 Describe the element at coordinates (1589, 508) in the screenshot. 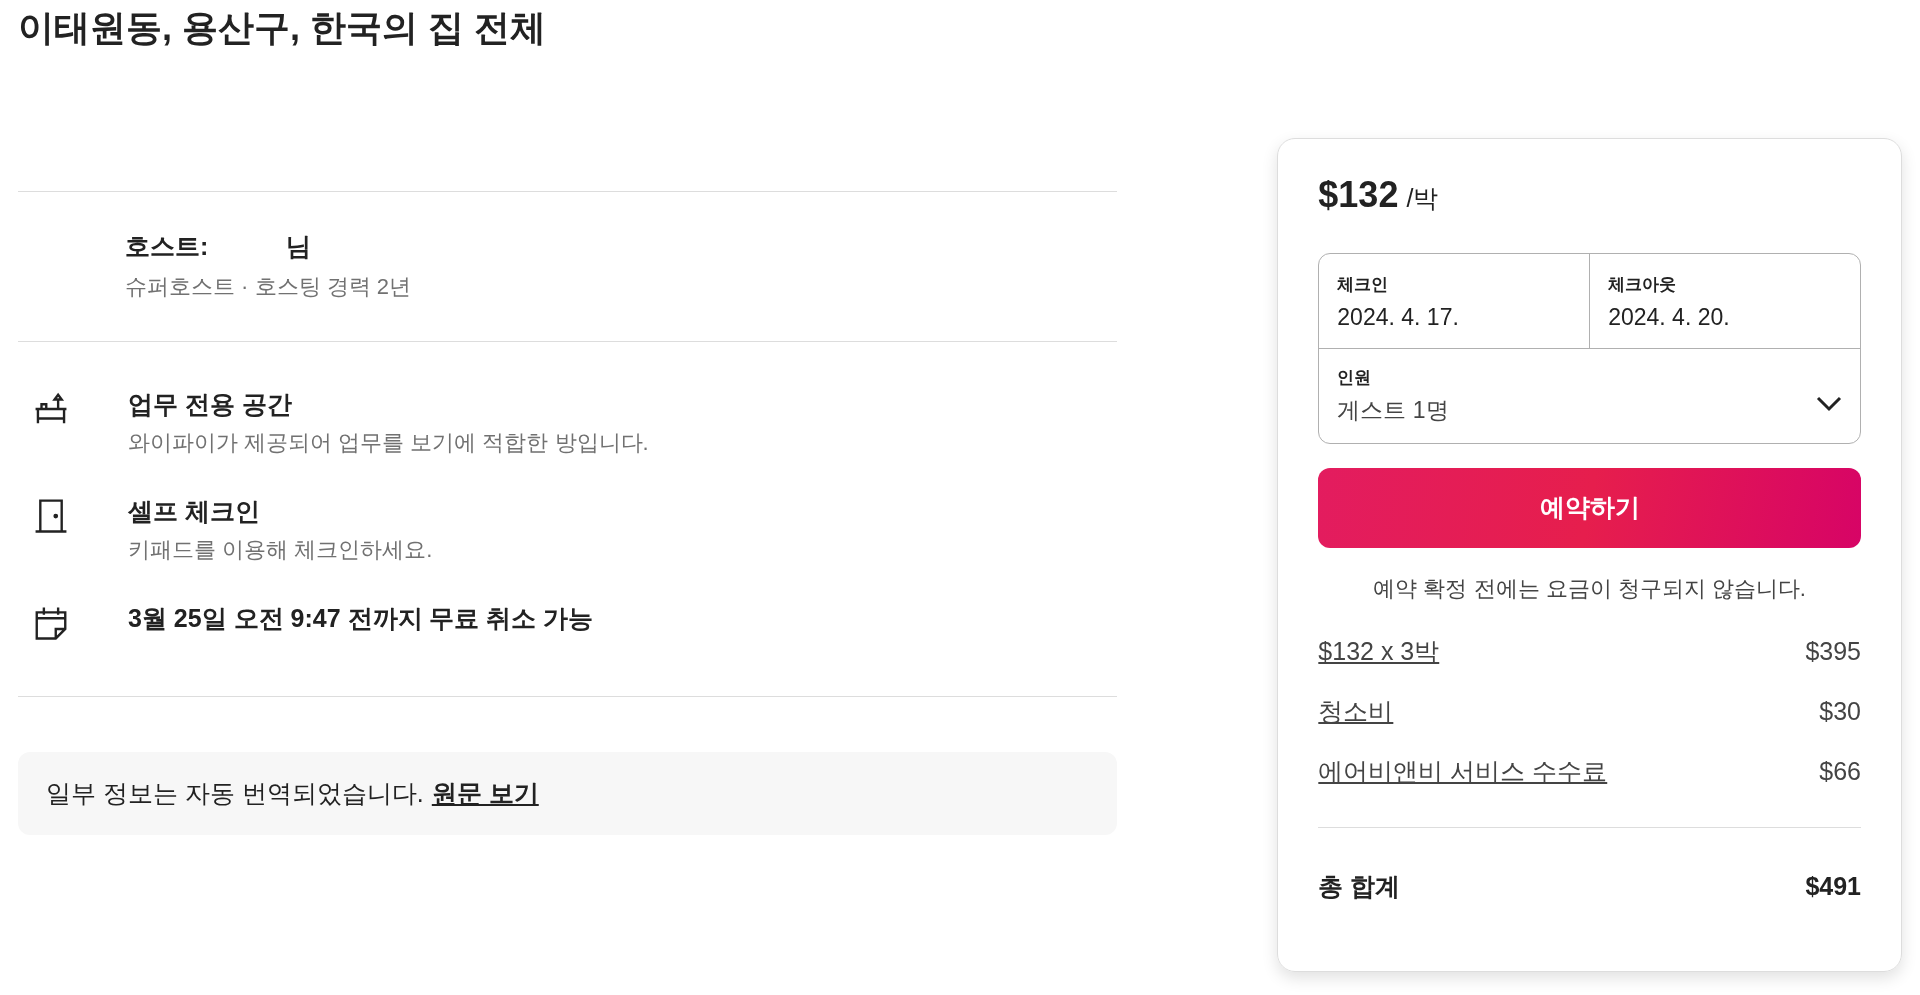

I see `reserve-button: 예약하기` at that location.